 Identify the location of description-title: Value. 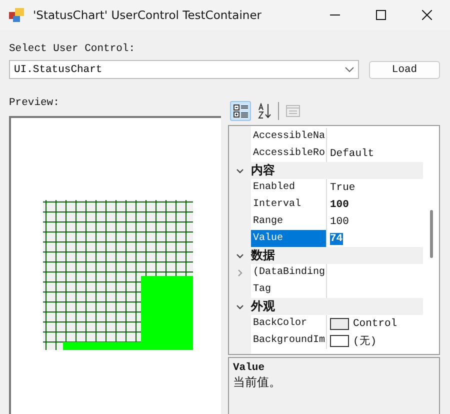
(249, 368).